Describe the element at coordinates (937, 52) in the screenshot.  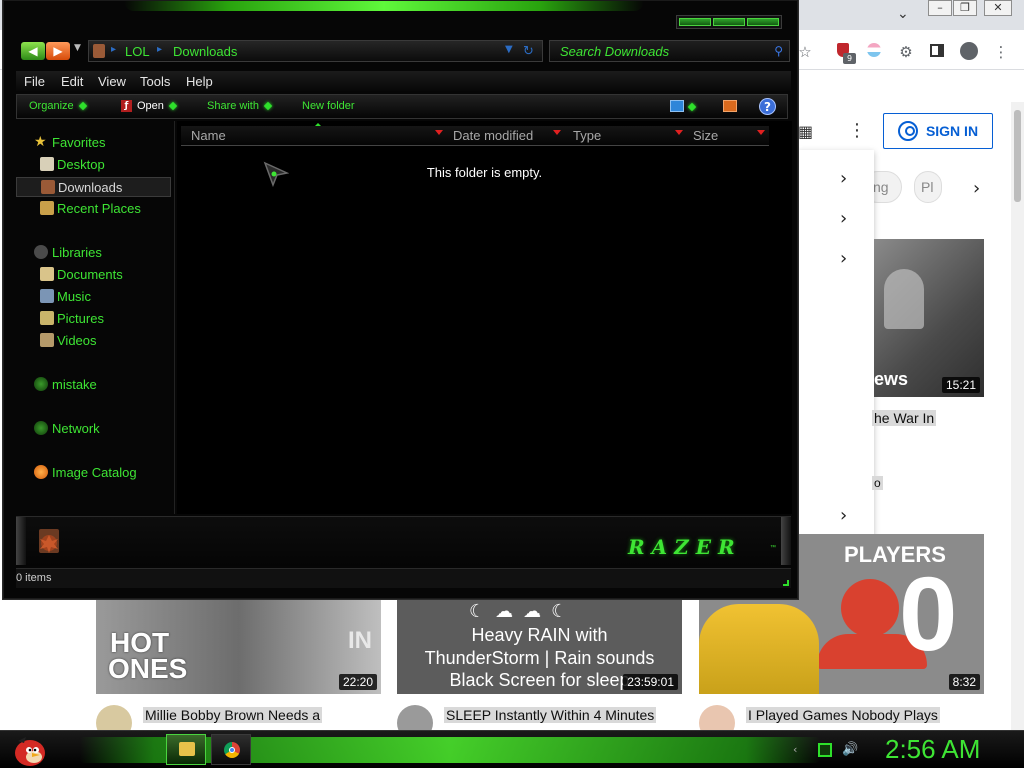
I see `sidepanel-icon` at that location.